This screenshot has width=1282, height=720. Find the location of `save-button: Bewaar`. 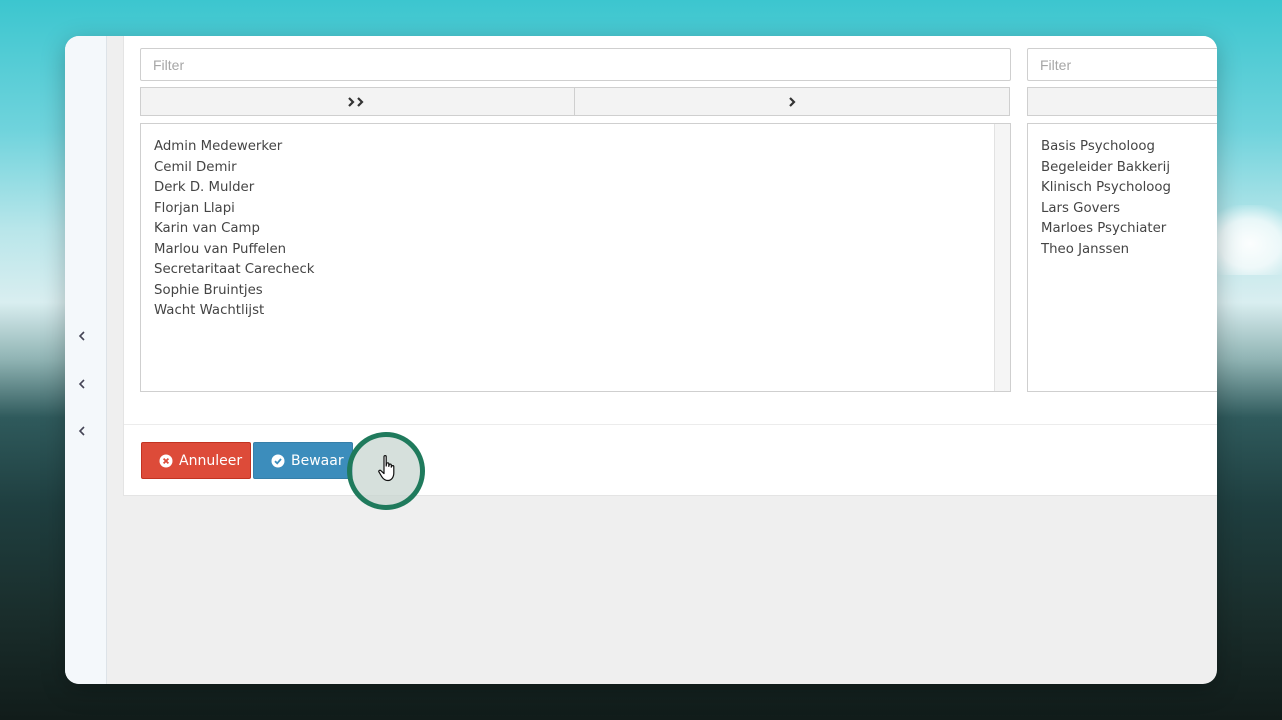

save-button: Bewaar is located at coordinates (303, 460).